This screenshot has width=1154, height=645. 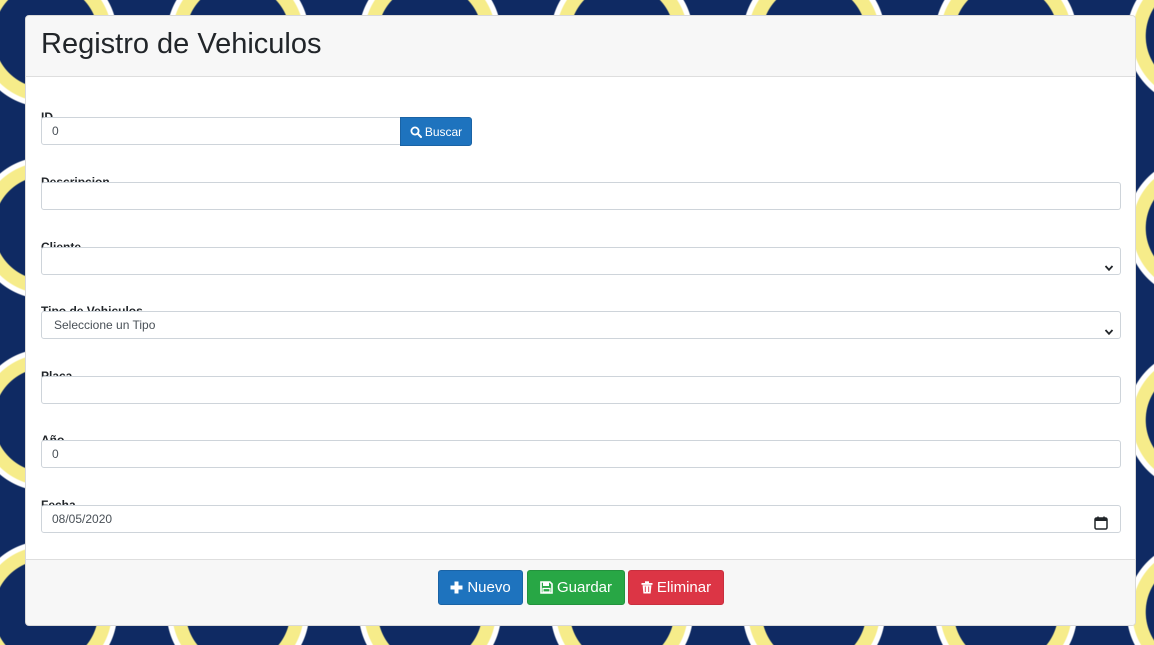 What do you see at coordinates (581, 390) in the screenshot?
I see `placa-input` at bounding box center [581, 390].